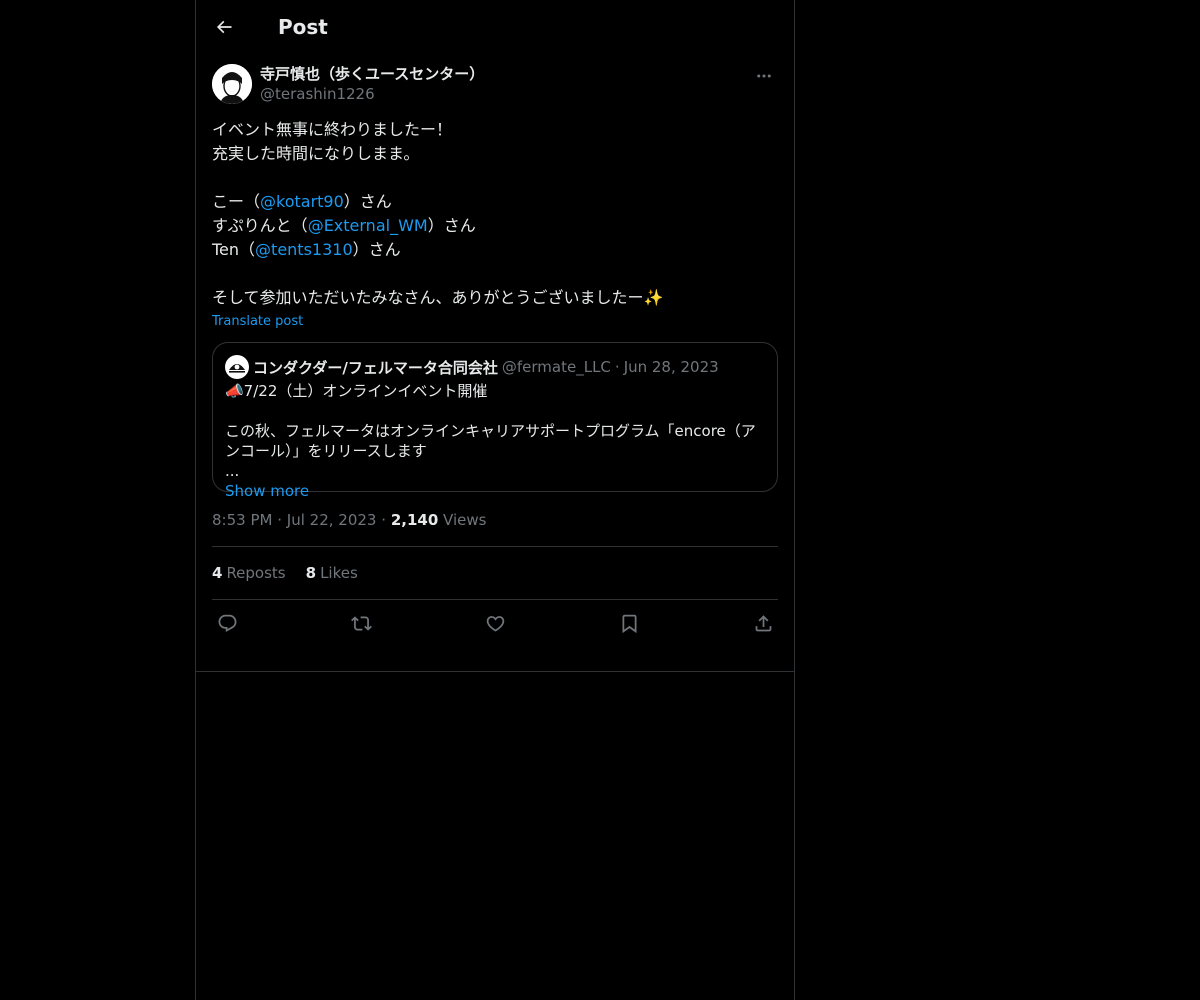  Describe the element at coordinates (234, 249) in the screenshot. I see `thanks-prefix: Ten（` at that location.